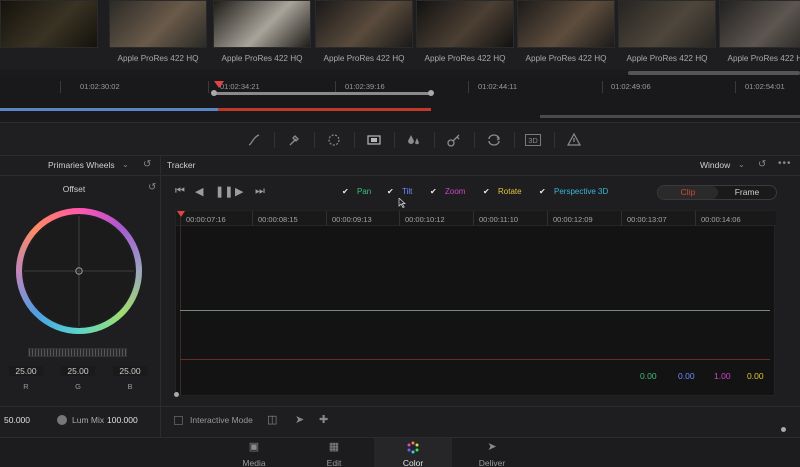 The image size is (800, 467). I want to click on ruler-timecode: 01:02:30:02, so click(100, 86).